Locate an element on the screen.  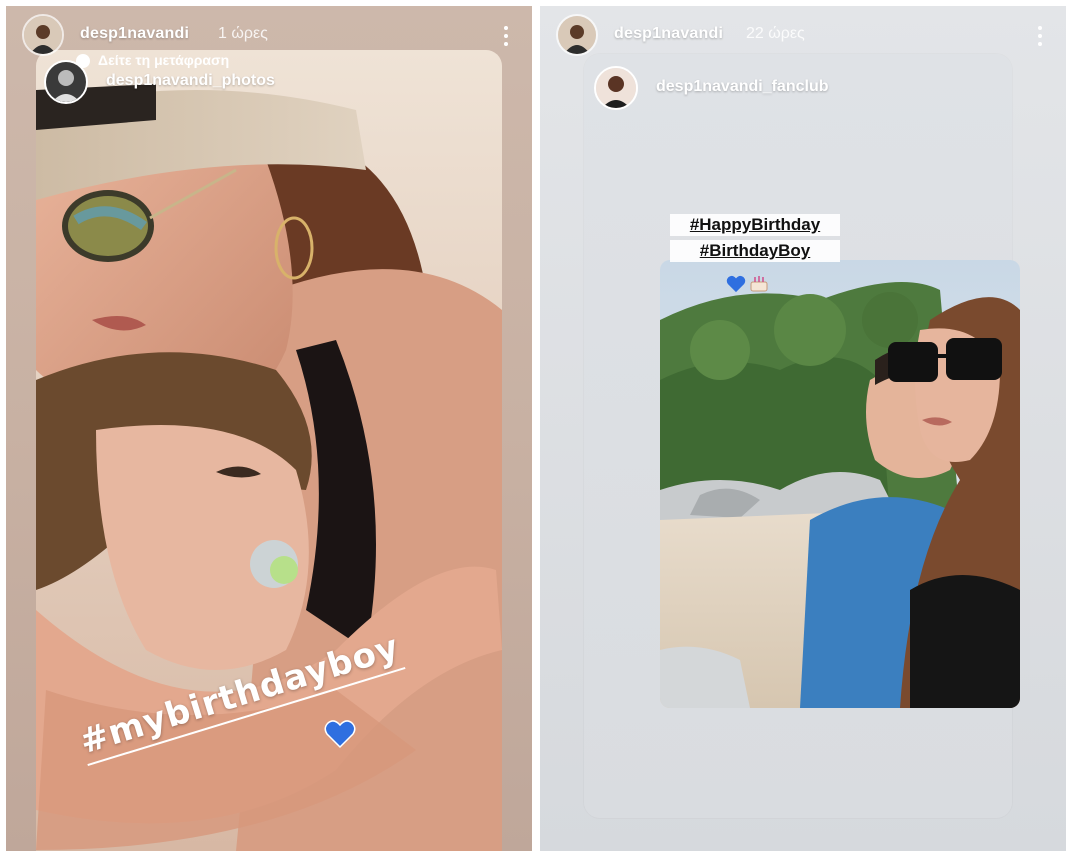
shared-account-name: desp1navandi_photos is located at coordinates (190, 81).